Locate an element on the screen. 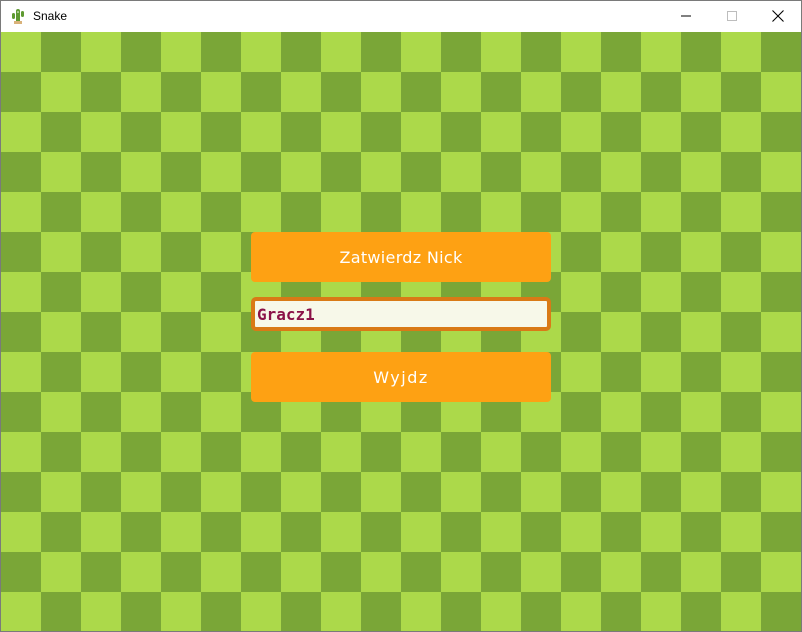 This screenshot has width=802, height=632. maximize-icon is located at coordinates (732, 16).